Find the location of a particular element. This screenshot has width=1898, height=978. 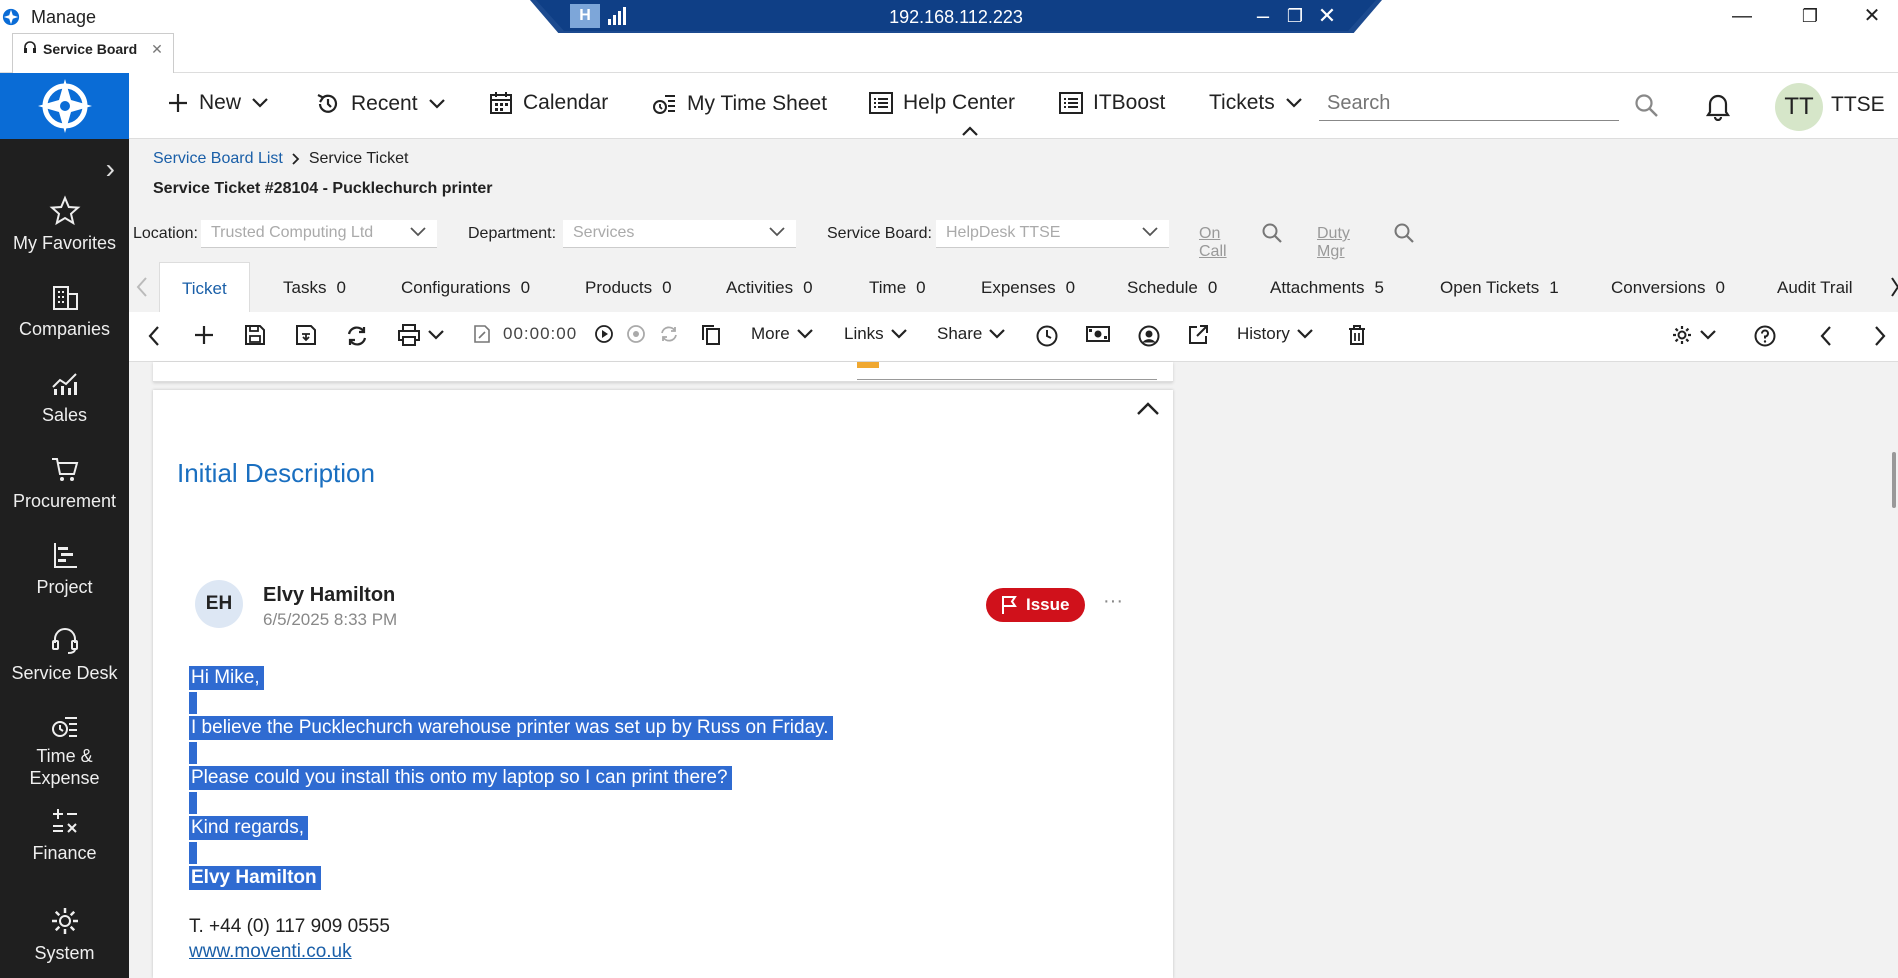

remote-minimize-button: – is located at coordinates (1263, 16).